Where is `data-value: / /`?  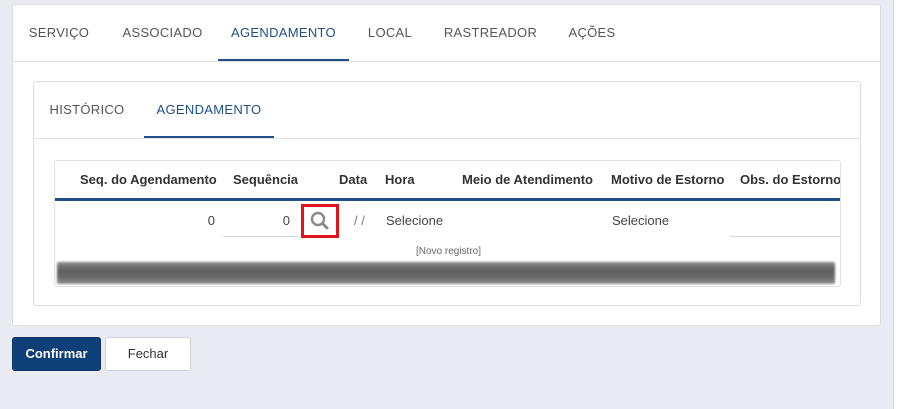 data-value: / / is located at coordinates (359, 220).